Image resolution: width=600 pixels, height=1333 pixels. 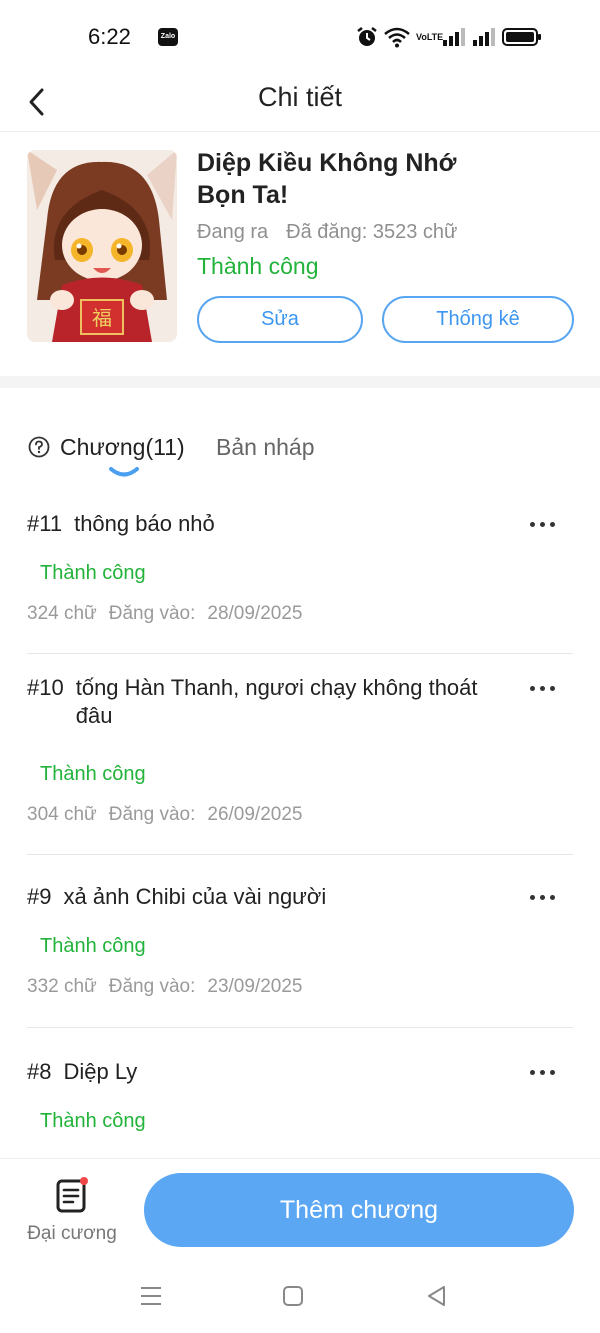 I want to click on status-icons: VoLTE, so click(x=449, y=37).